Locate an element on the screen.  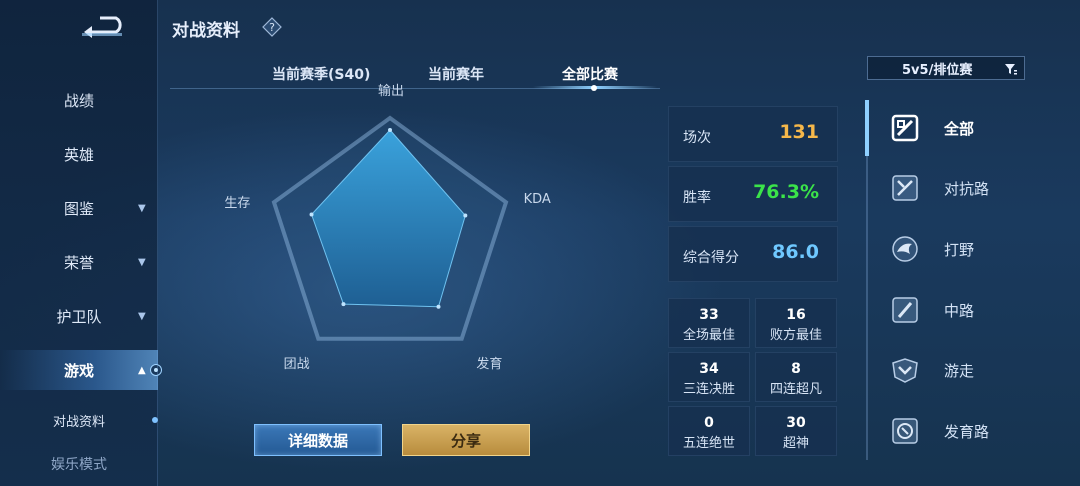
sidebar-item-heroes: 英雄 is located at coordinates (79, 154).